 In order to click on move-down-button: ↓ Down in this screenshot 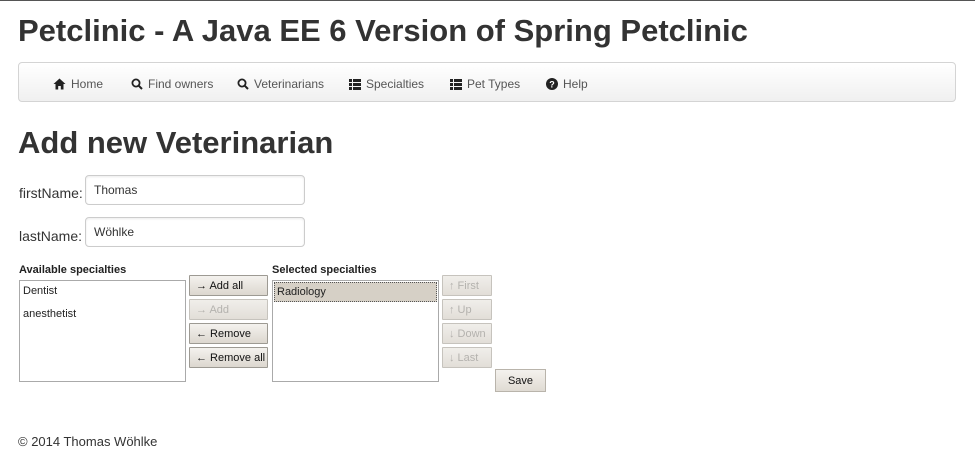, I will do `click(467, 333)`.